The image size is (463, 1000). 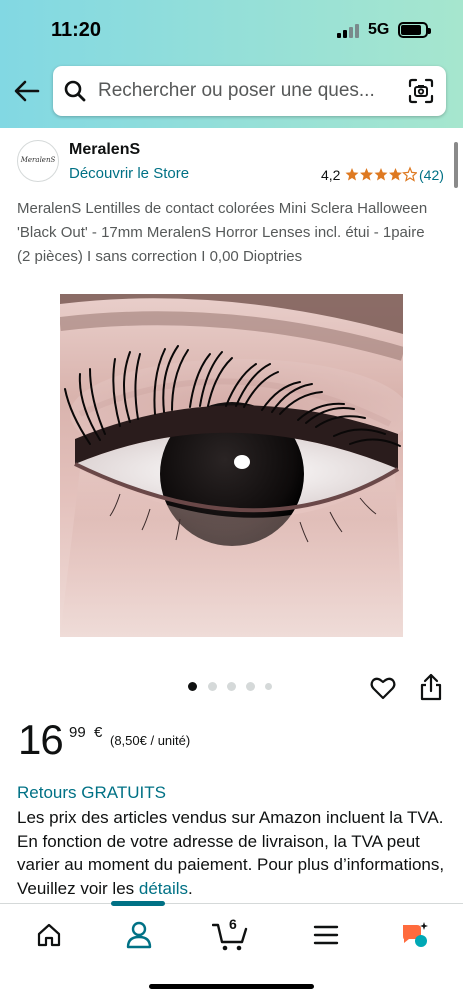 I want to click on visit-store-link: Découvrir le Store, so click(x=129, y=173).